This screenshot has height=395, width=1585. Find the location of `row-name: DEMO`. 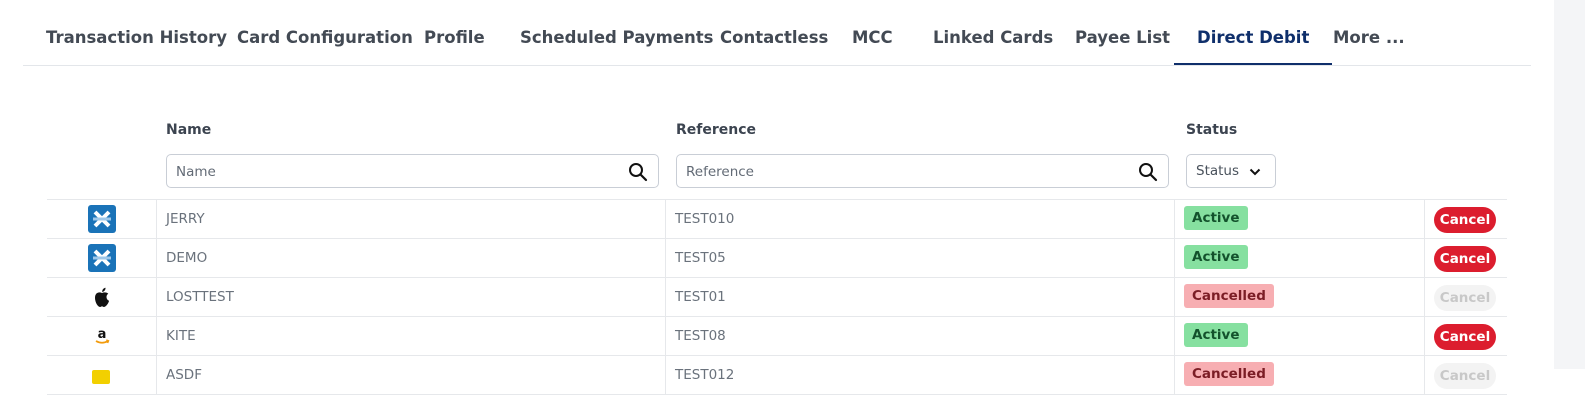

row-name: DEMO is located at coordinates (187, 258).